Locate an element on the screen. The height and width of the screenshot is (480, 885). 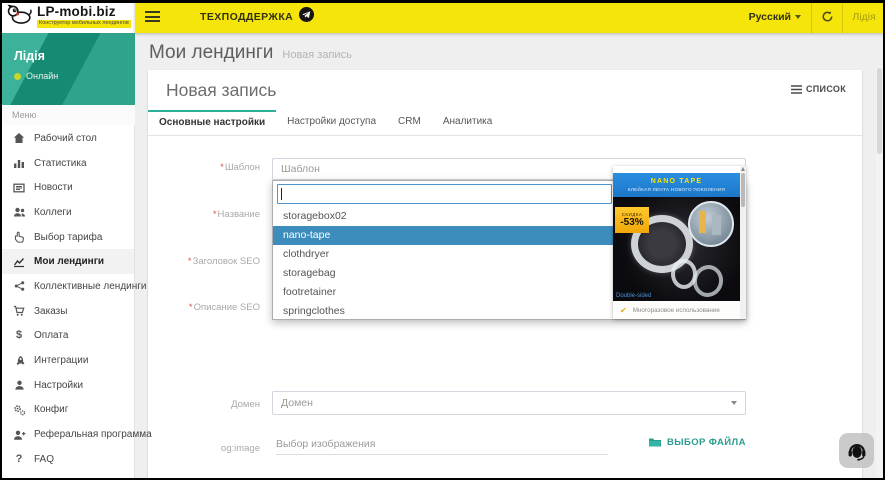
menu-section-label: Меню is located at coordinates (67, 115).